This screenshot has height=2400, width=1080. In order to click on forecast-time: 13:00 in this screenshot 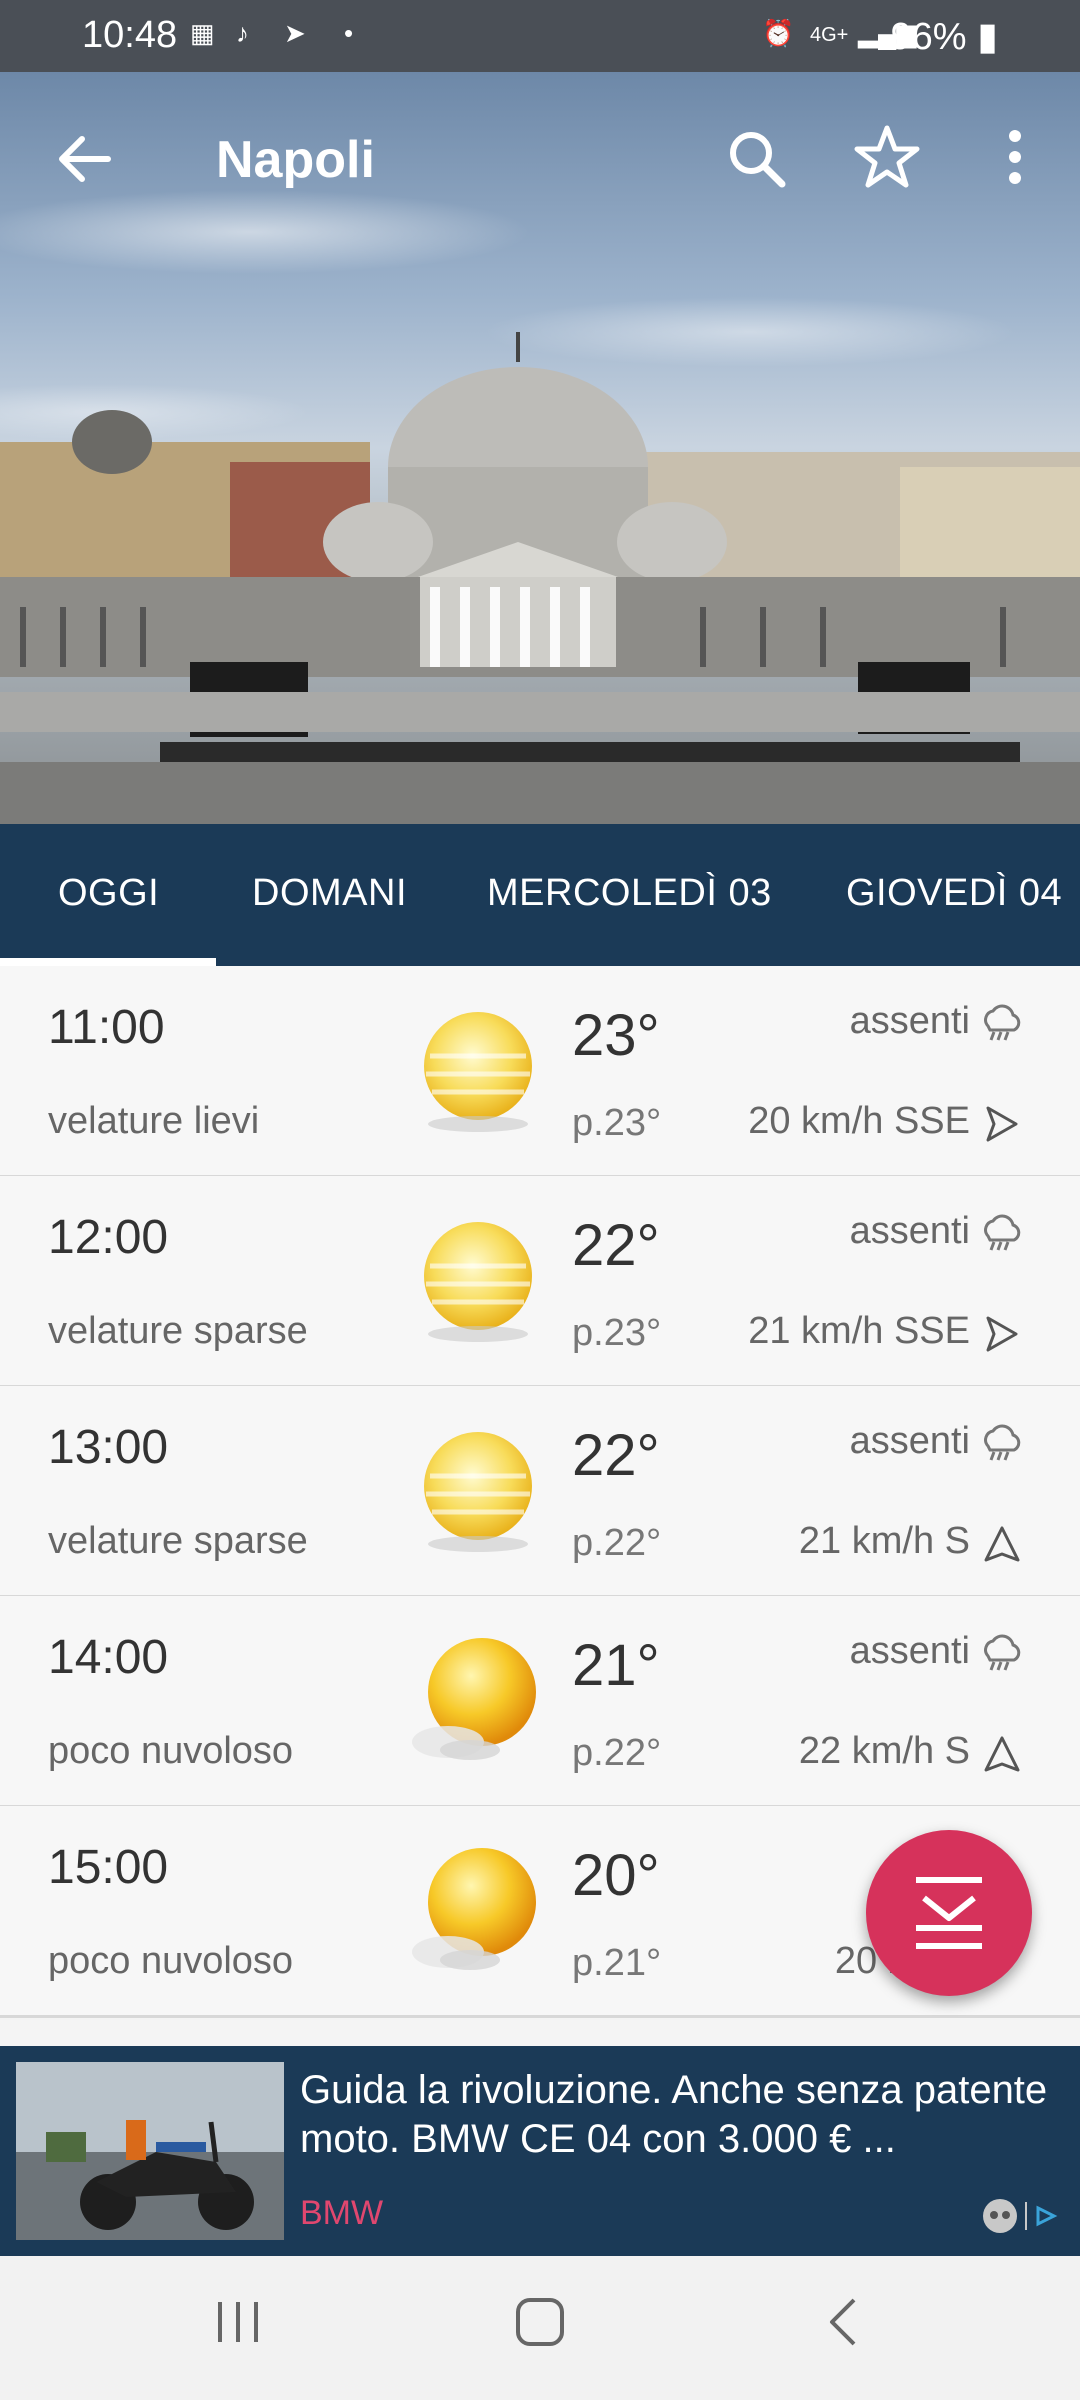, I will do `click(108, 1447)`.